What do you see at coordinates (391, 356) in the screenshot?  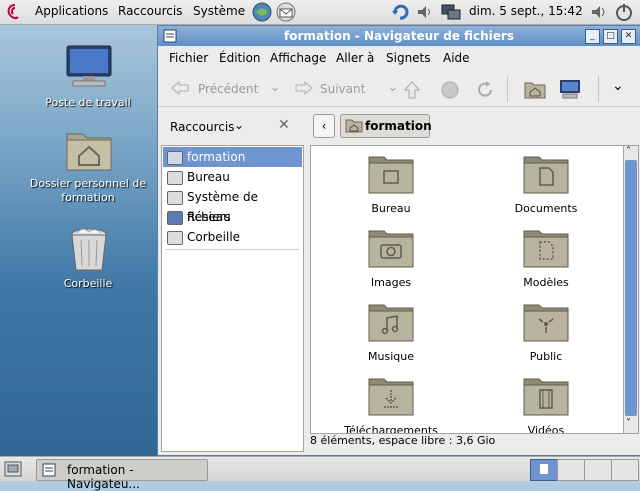 I see `folder-label: Musique` at bounding box center [391, 356].